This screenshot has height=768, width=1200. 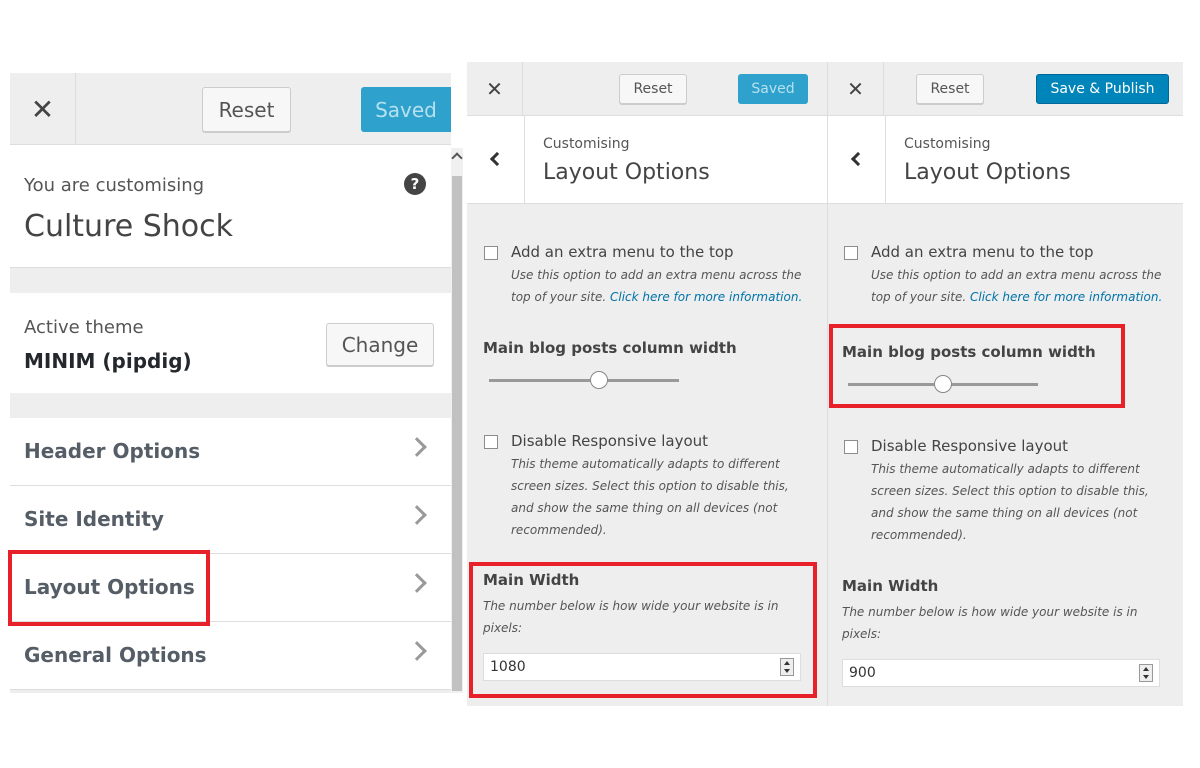 I want to click on customizer-header: ✕ Reset Save & Publish, so click(x=1005, y=89).